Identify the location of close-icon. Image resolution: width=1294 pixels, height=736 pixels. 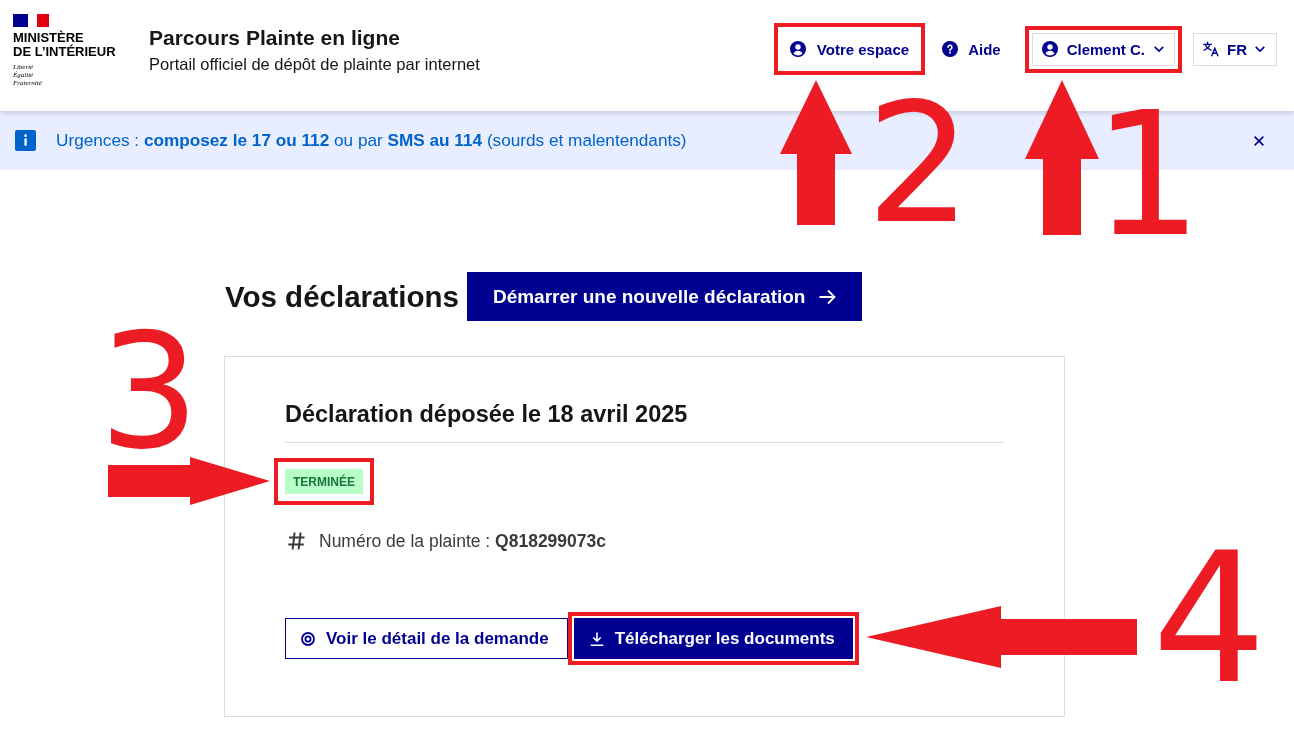
(1259, 140).